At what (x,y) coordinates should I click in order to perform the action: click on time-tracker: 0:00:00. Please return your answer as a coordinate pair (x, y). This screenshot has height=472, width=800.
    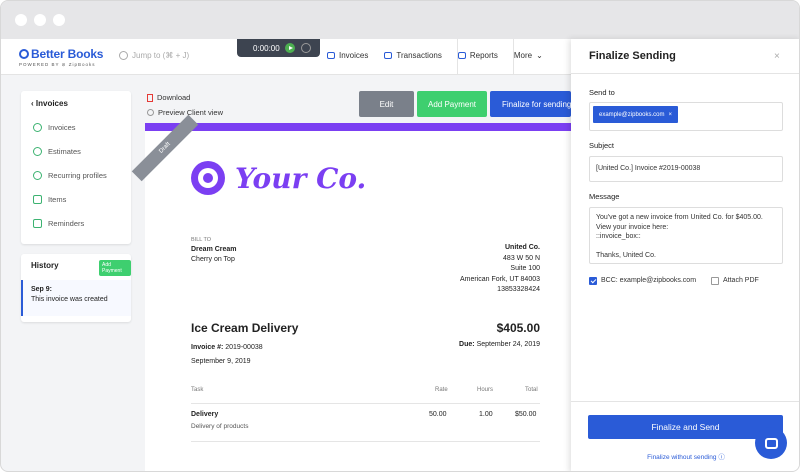
    Looking at the image, I should click on (278, 48).